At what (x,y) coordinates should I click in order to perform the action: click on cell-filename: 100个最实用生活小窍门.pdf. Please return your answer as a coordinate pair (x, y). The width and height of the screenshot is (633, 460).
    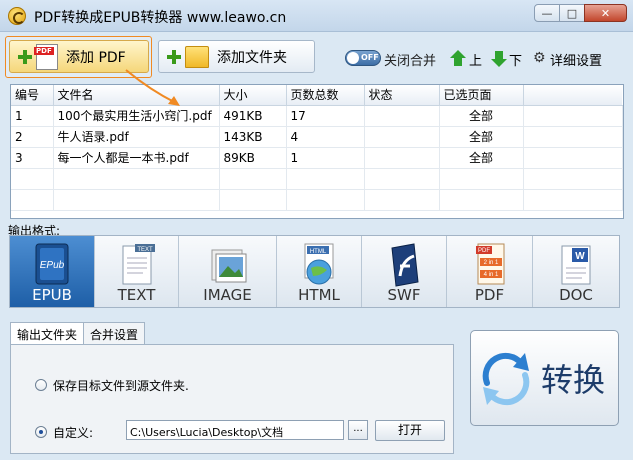
    Looking at the image, I should click on (136, 116).